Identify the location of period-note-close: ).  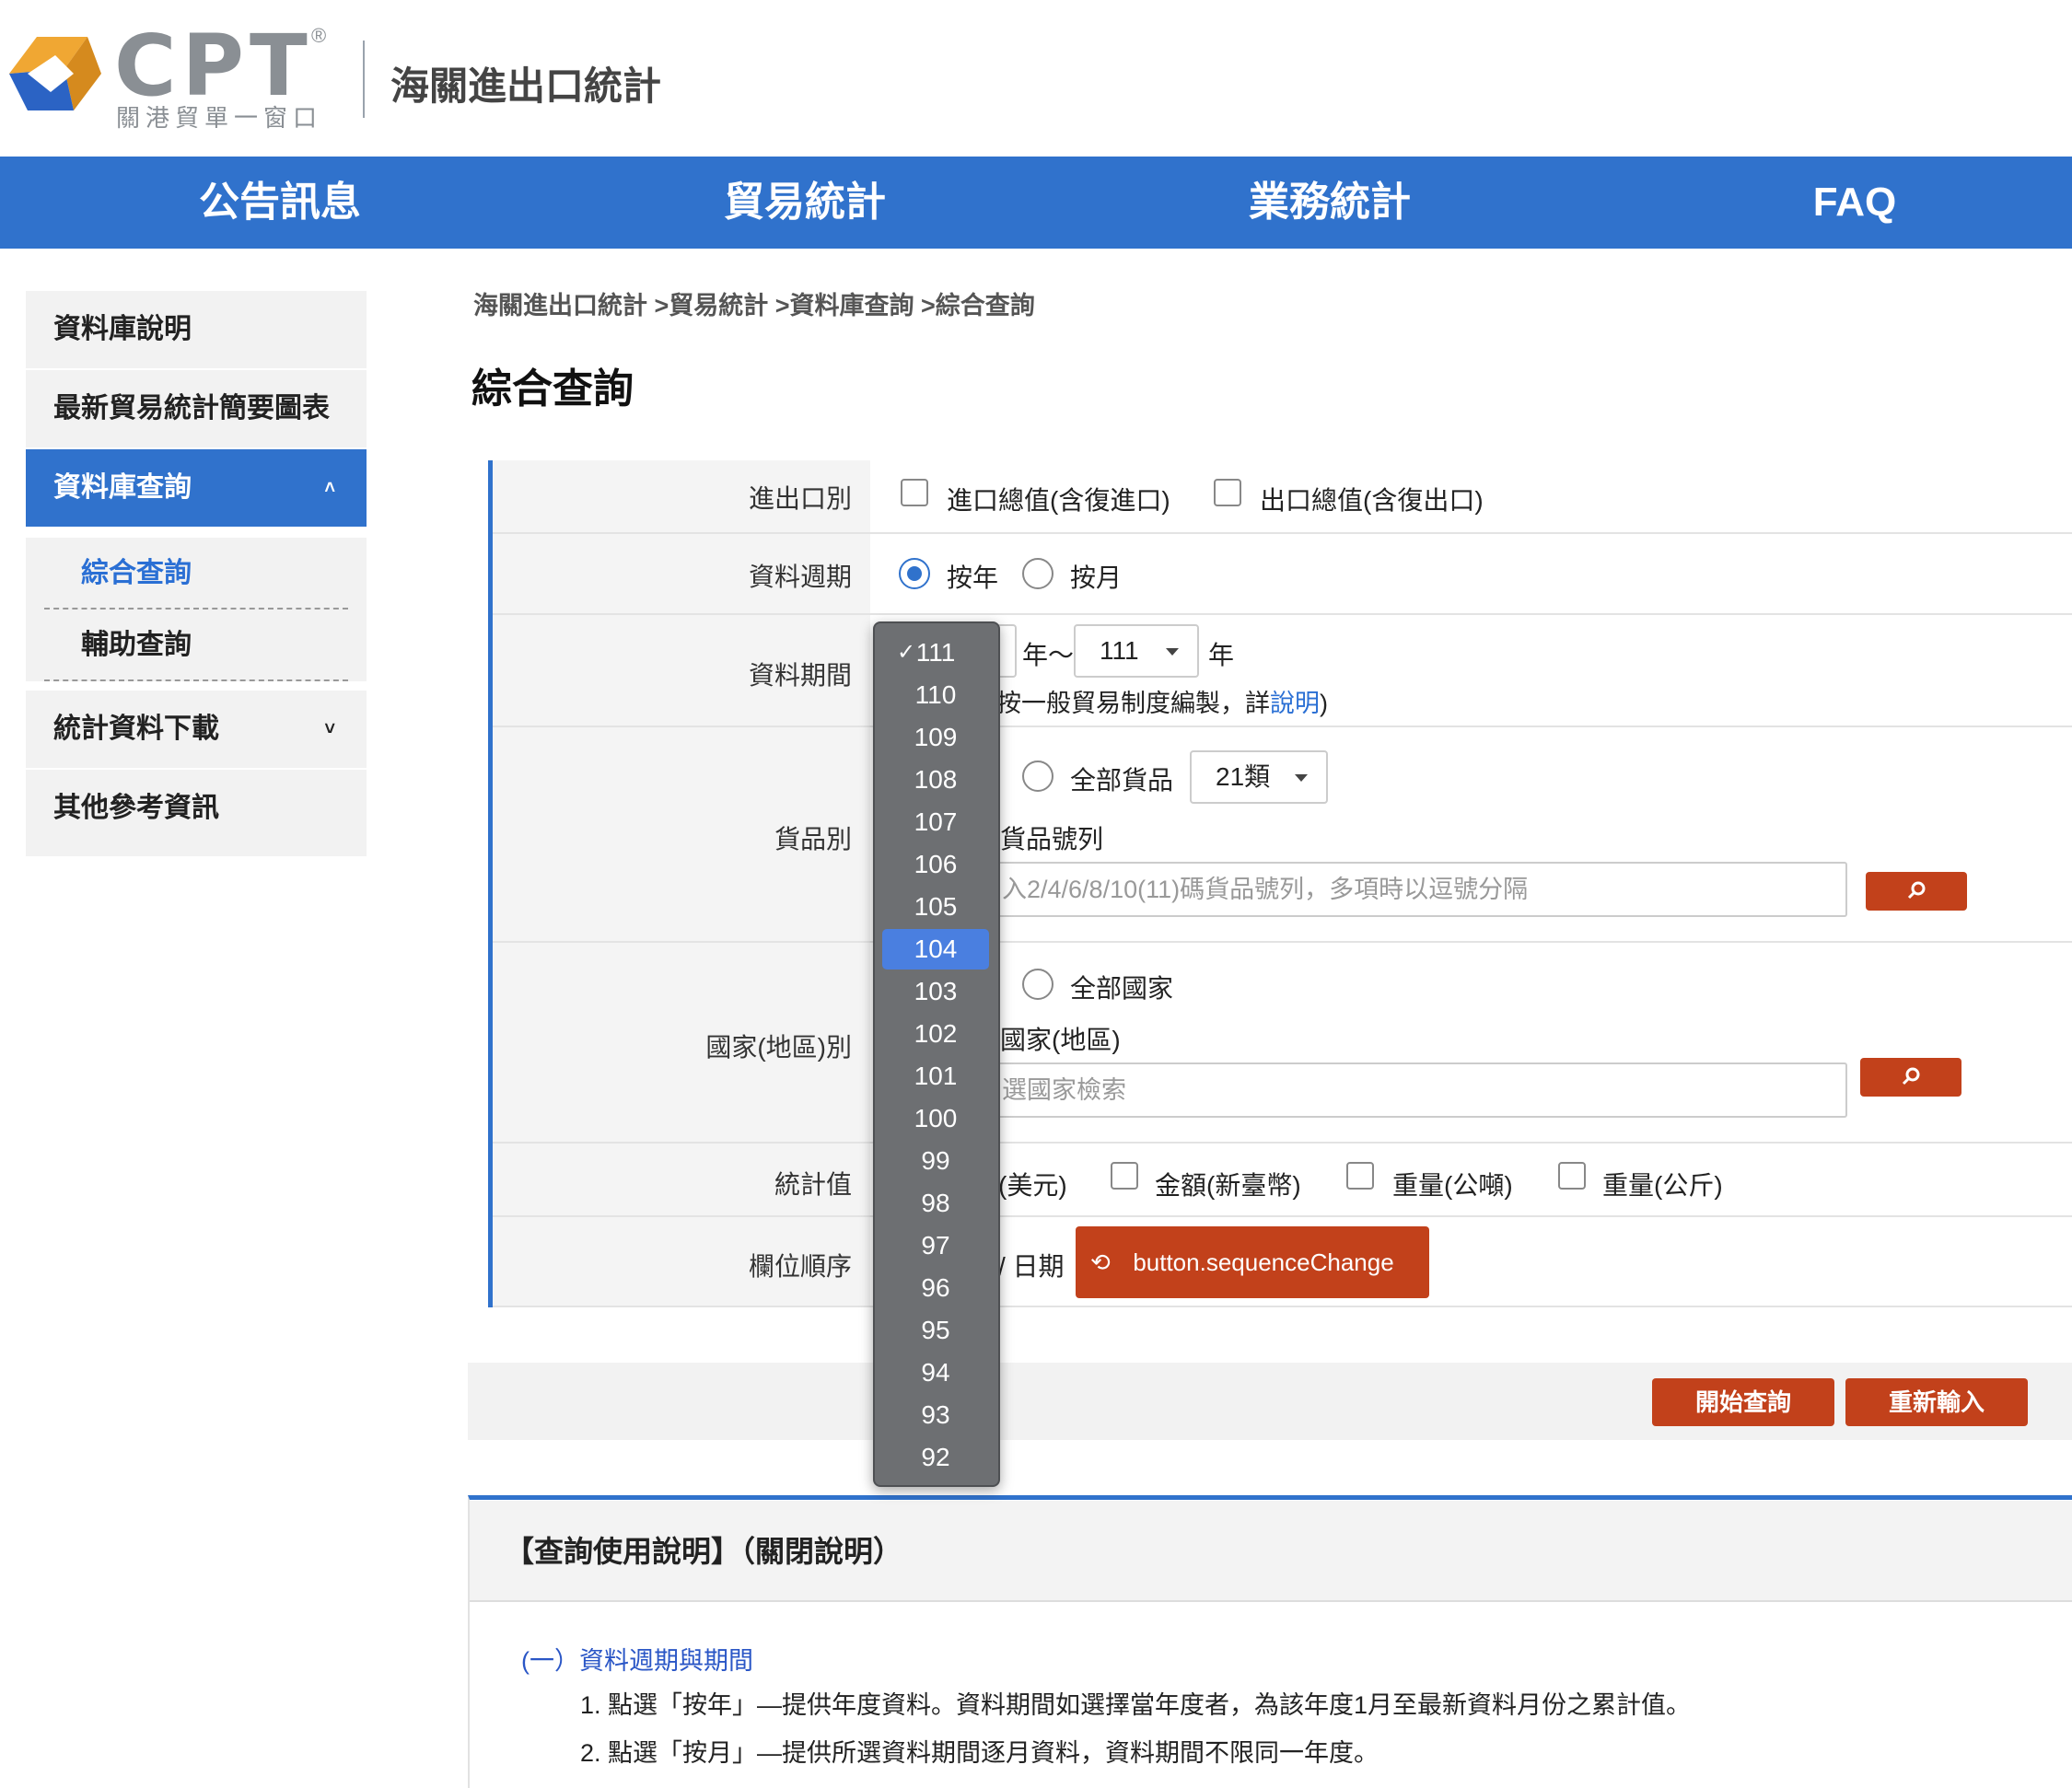
(1324, 703).